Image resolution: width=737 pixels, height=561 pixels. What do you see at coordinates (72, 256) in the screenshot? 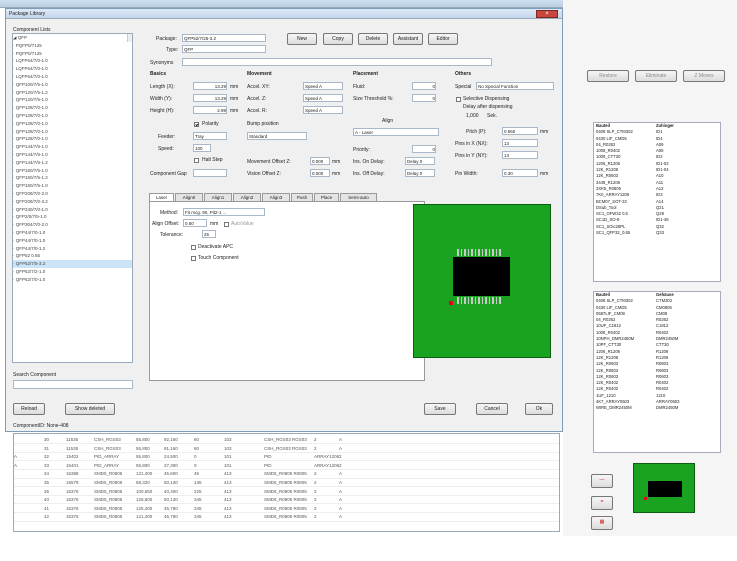
I see `tree-item: · QFP52 0.65` at bounding box center [72, 256].